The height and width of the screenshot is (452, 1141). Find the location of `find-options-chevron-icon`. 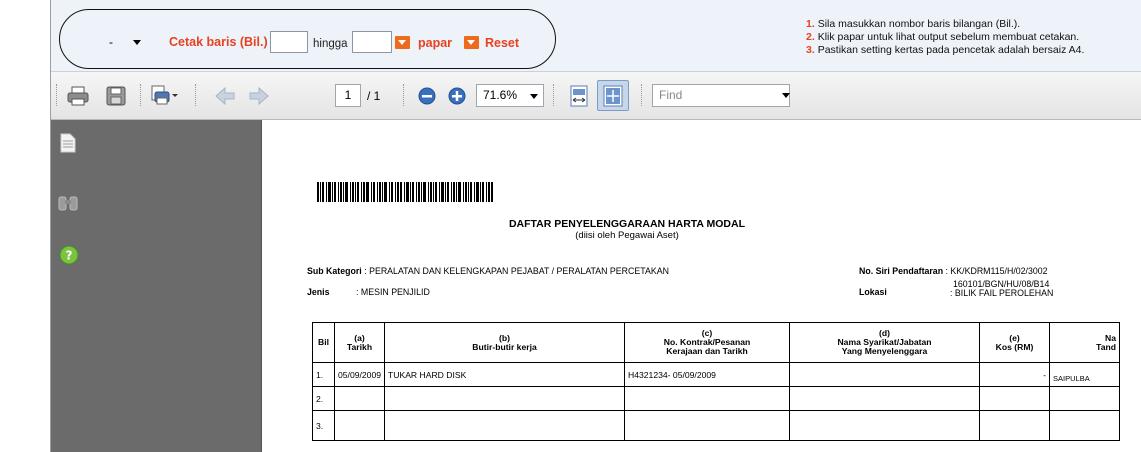

find-options-chevron-icon is located at coordinates (786, 95).